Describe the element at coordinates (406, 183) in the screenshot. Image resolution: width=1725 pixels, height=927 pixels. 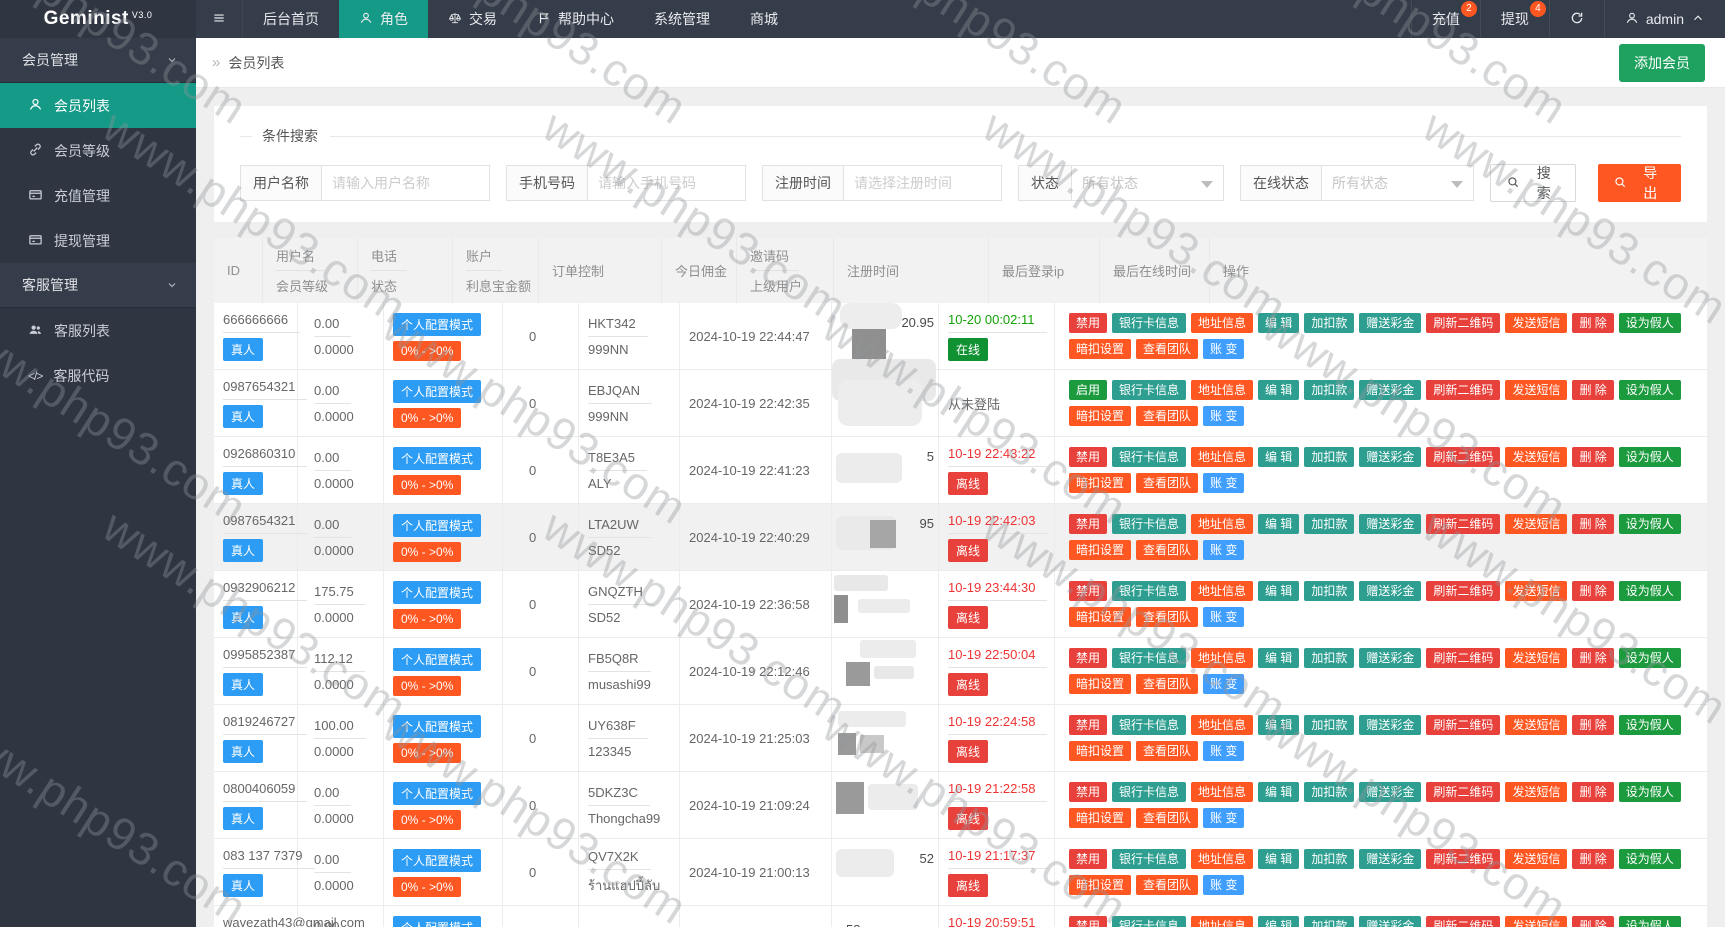
I see `username-input` at that location.